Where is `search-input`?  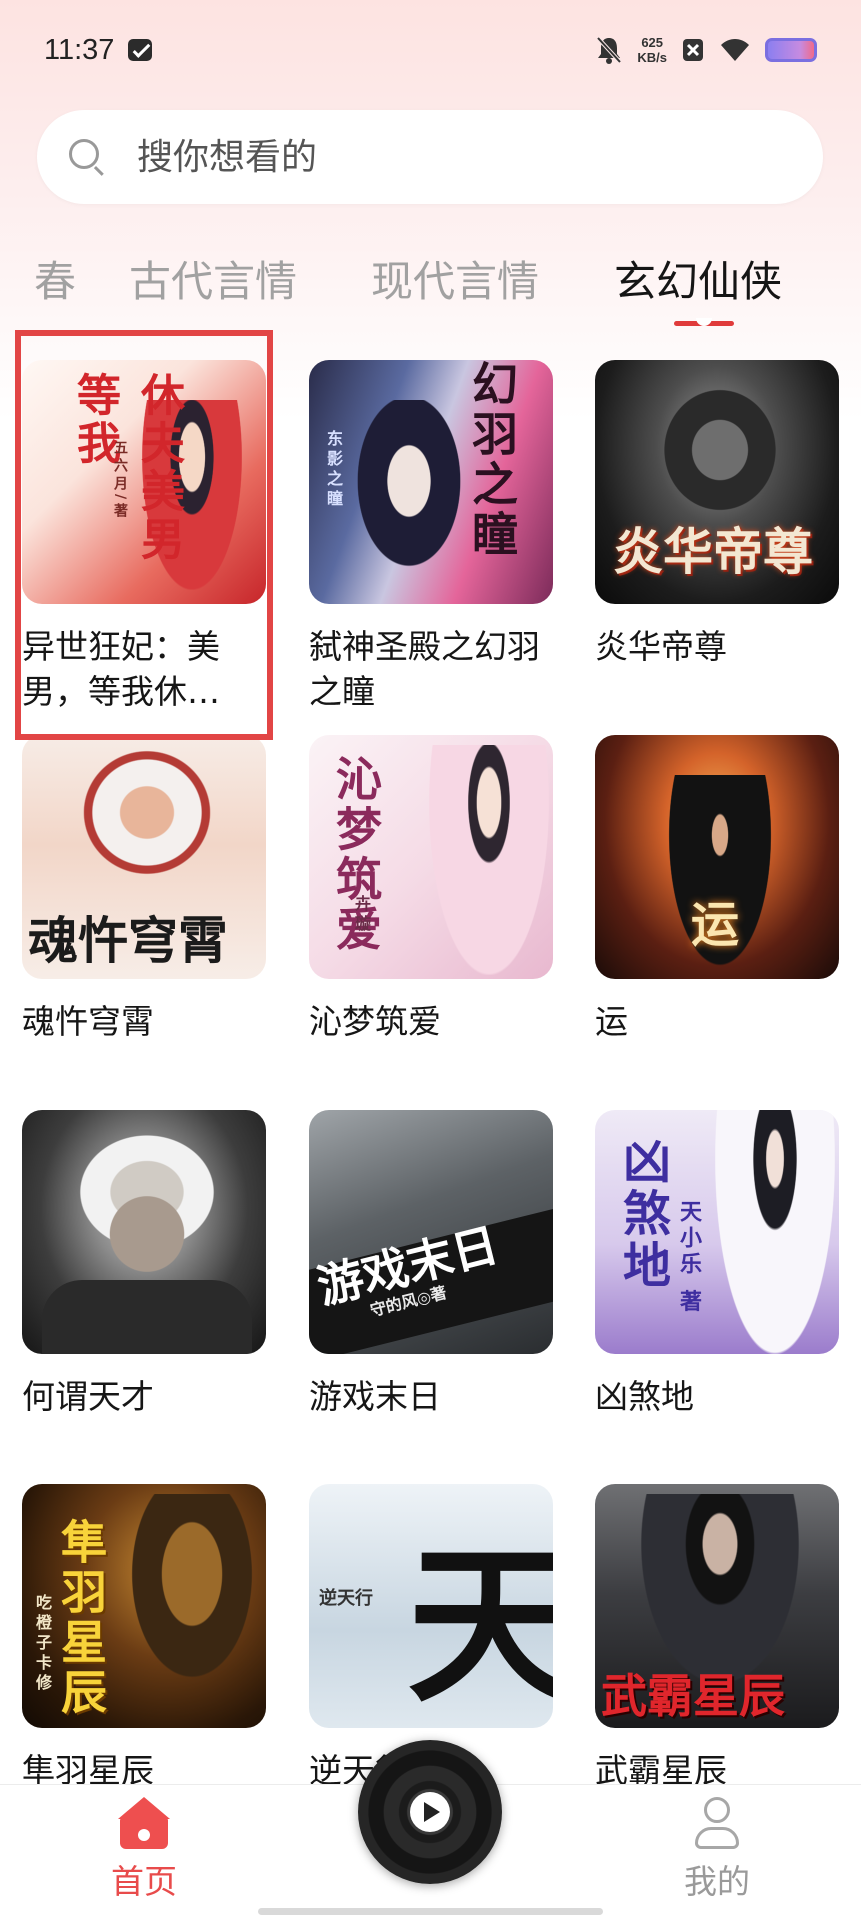 search-input is located at coordinates (437, 157).